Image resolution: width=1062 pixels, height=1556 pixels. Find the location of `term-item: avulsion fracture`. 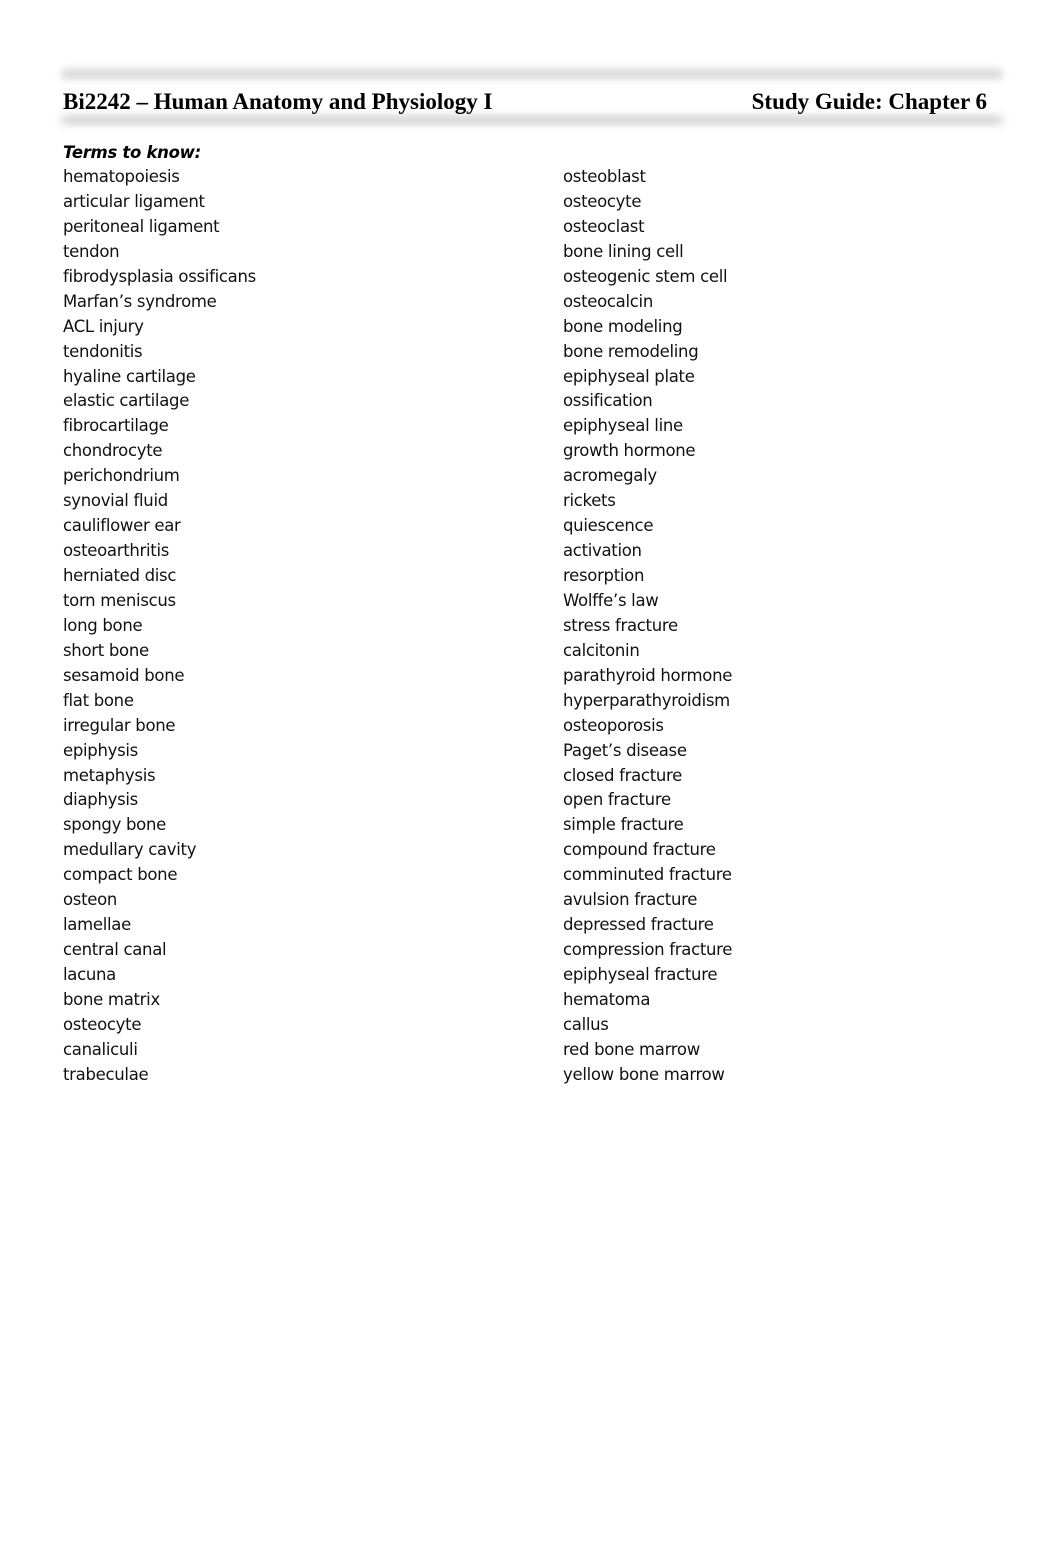

term-item: avulsion fracture is located at coordinates (630, 900).